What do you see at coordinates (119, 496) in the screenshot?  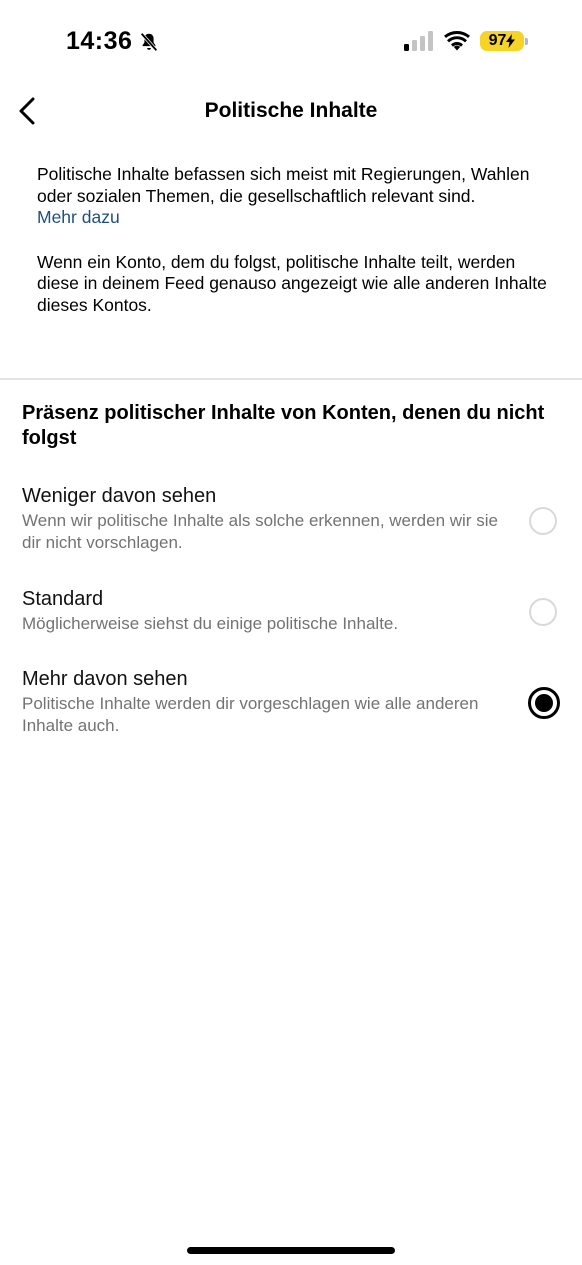 I see `option-title: Weniger davon sehen` at bounding box center [119, 496].